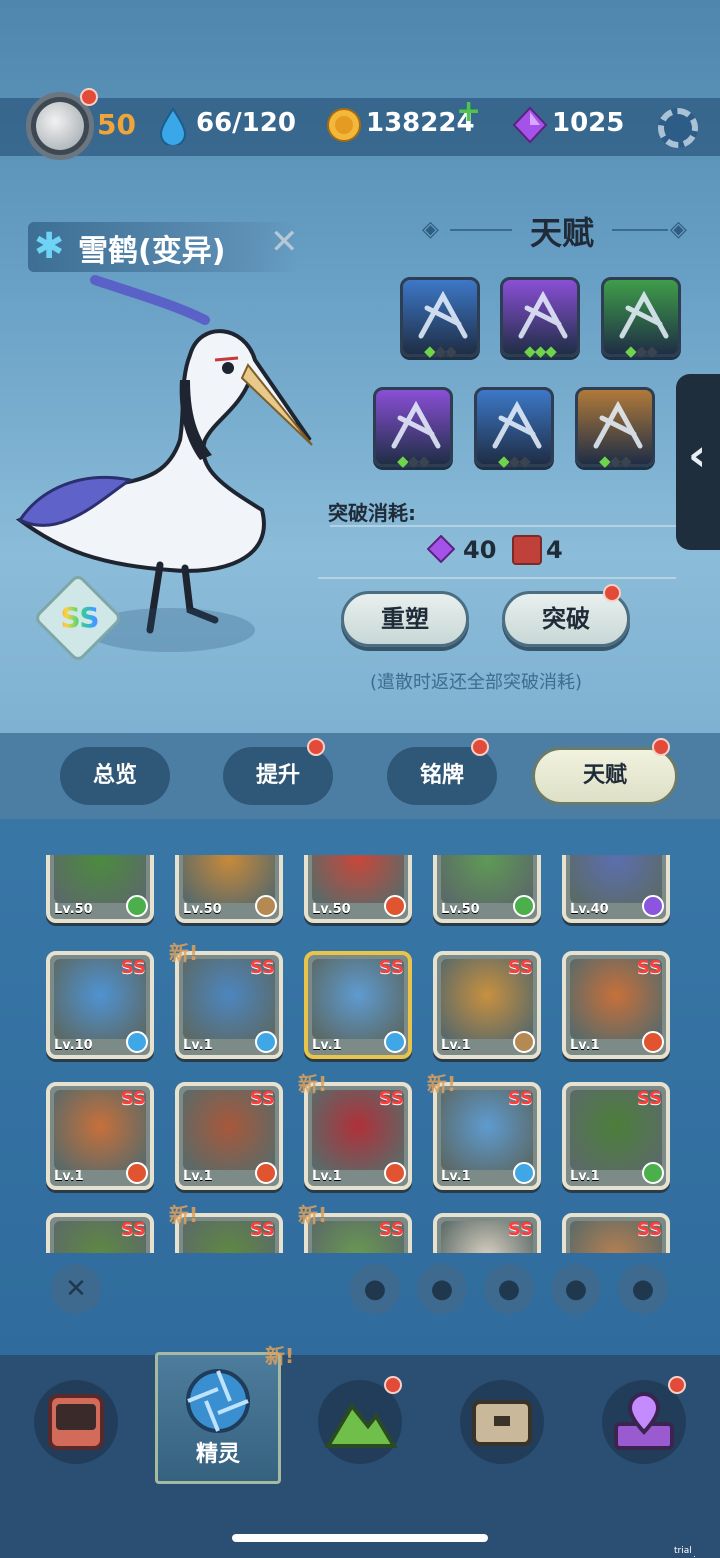 Image resolution: width=720 pixels, height=1558 pixels. Describe the element at coordinates (344, 125) in the screenshot. I see `coin-icon` at that location.